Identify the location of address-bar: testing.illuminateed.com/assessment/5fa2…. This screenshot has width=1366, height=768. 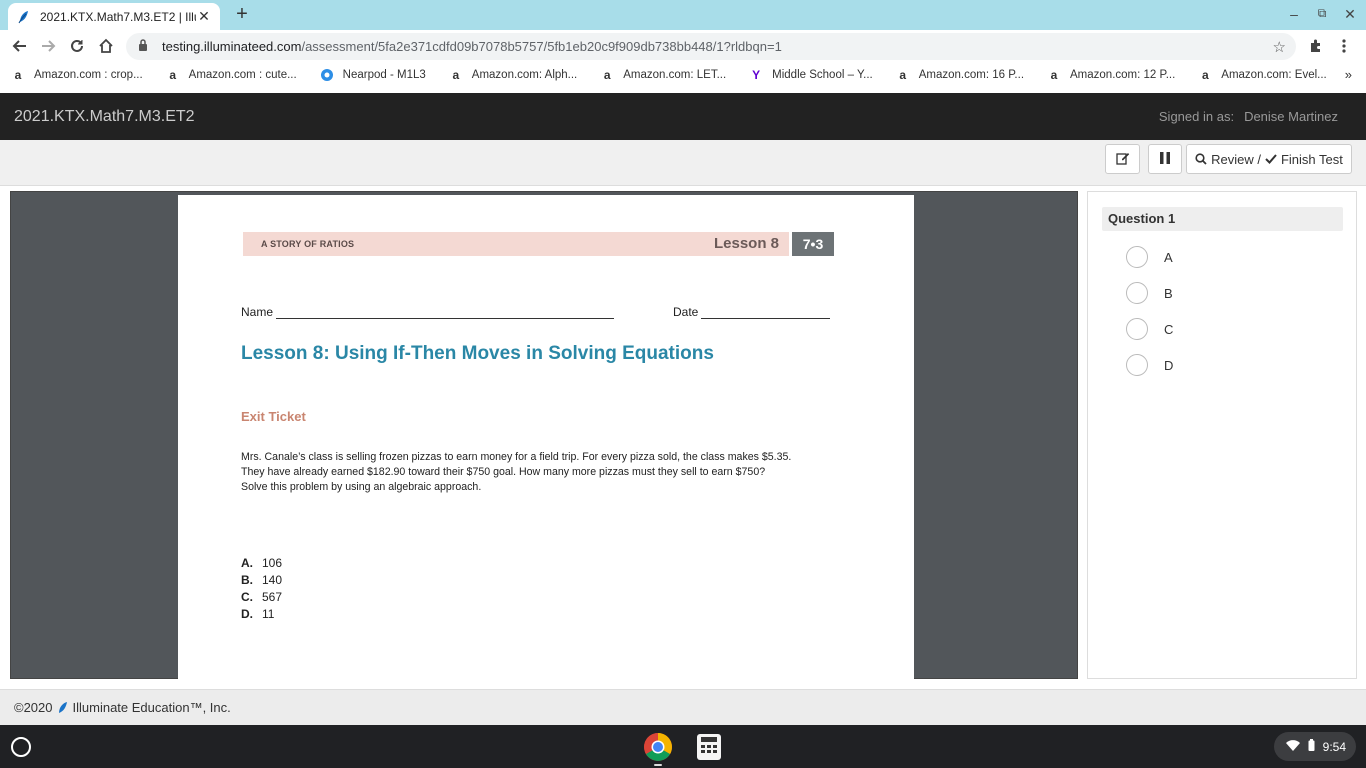
(711, 46).